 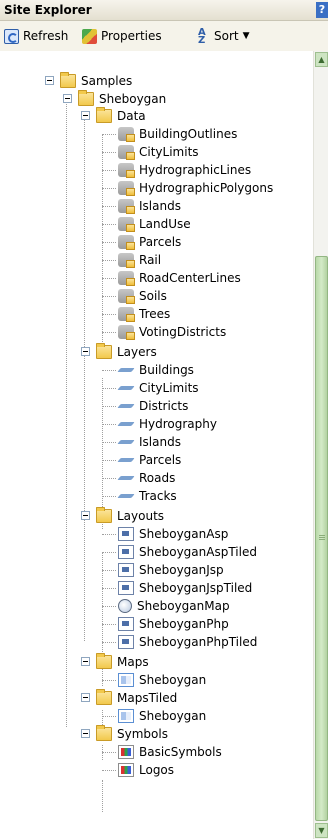 What do you see at coordinates (224, 36) in the screenshot?
I see `sort-button: AZ Sort ▼` at bounding box center [224, 36].